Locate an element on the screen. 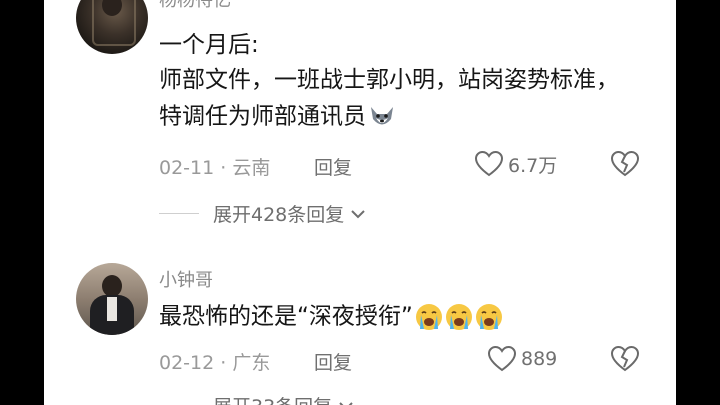 The image size is (720, 405). avatar is located at coordinates (112, 299).